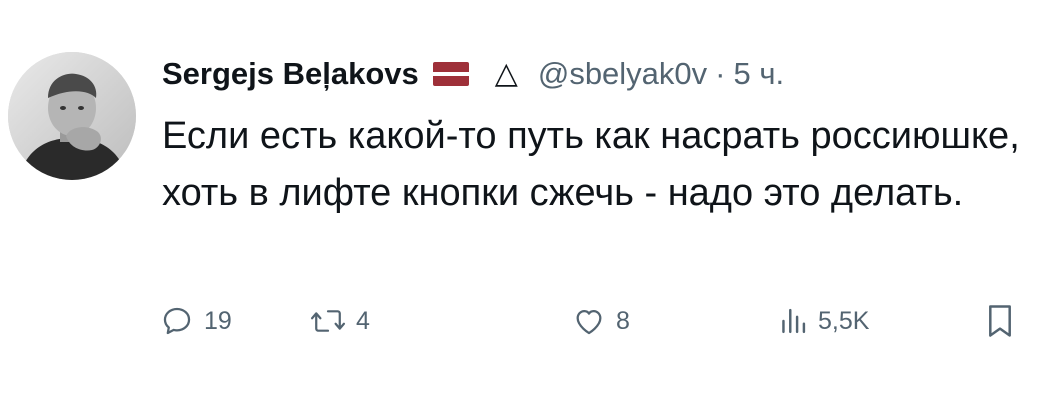 The width and height of the screenshot is (1039, 403). What do you see at coordinates (363, 320) in the screenshot?
I see `repost-count: 4` at bounding box center [363, 320].